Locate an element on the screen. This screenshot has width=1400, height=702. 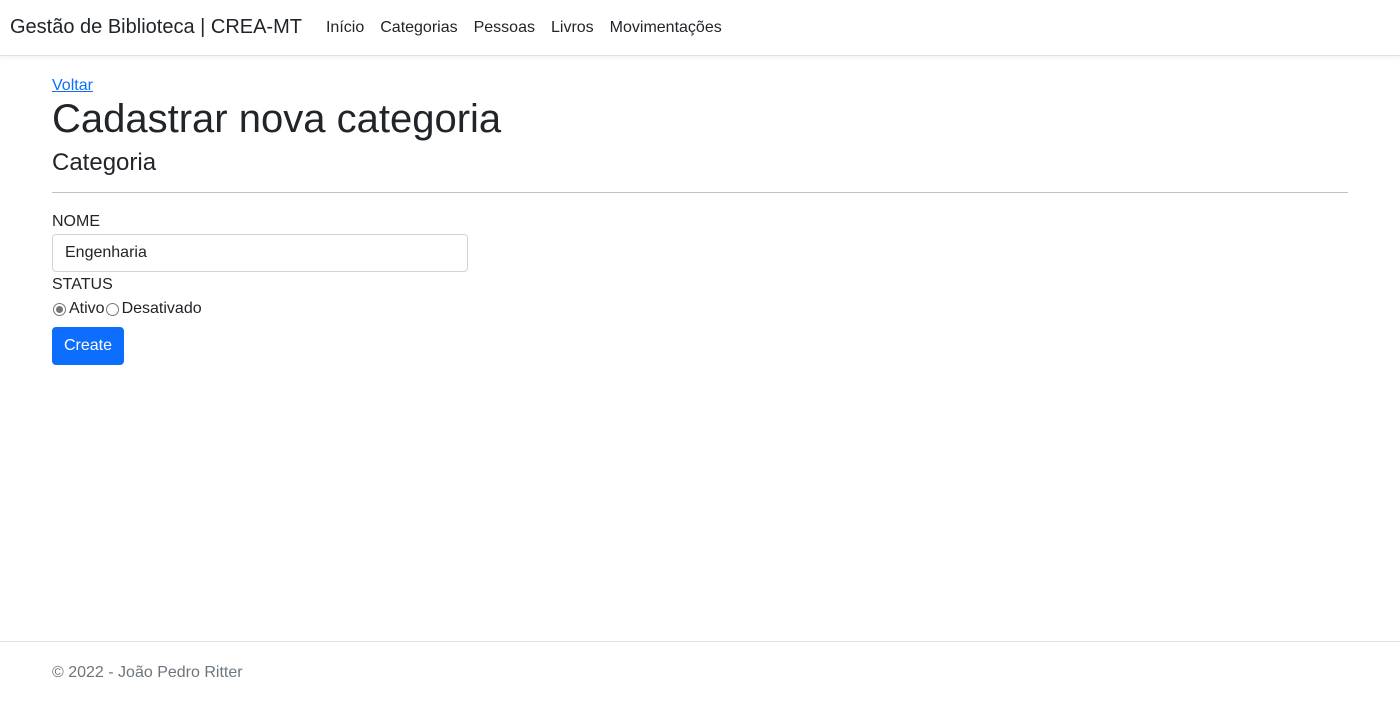
nav-link-categorias: Categorias is located at coordinates (418, 28).